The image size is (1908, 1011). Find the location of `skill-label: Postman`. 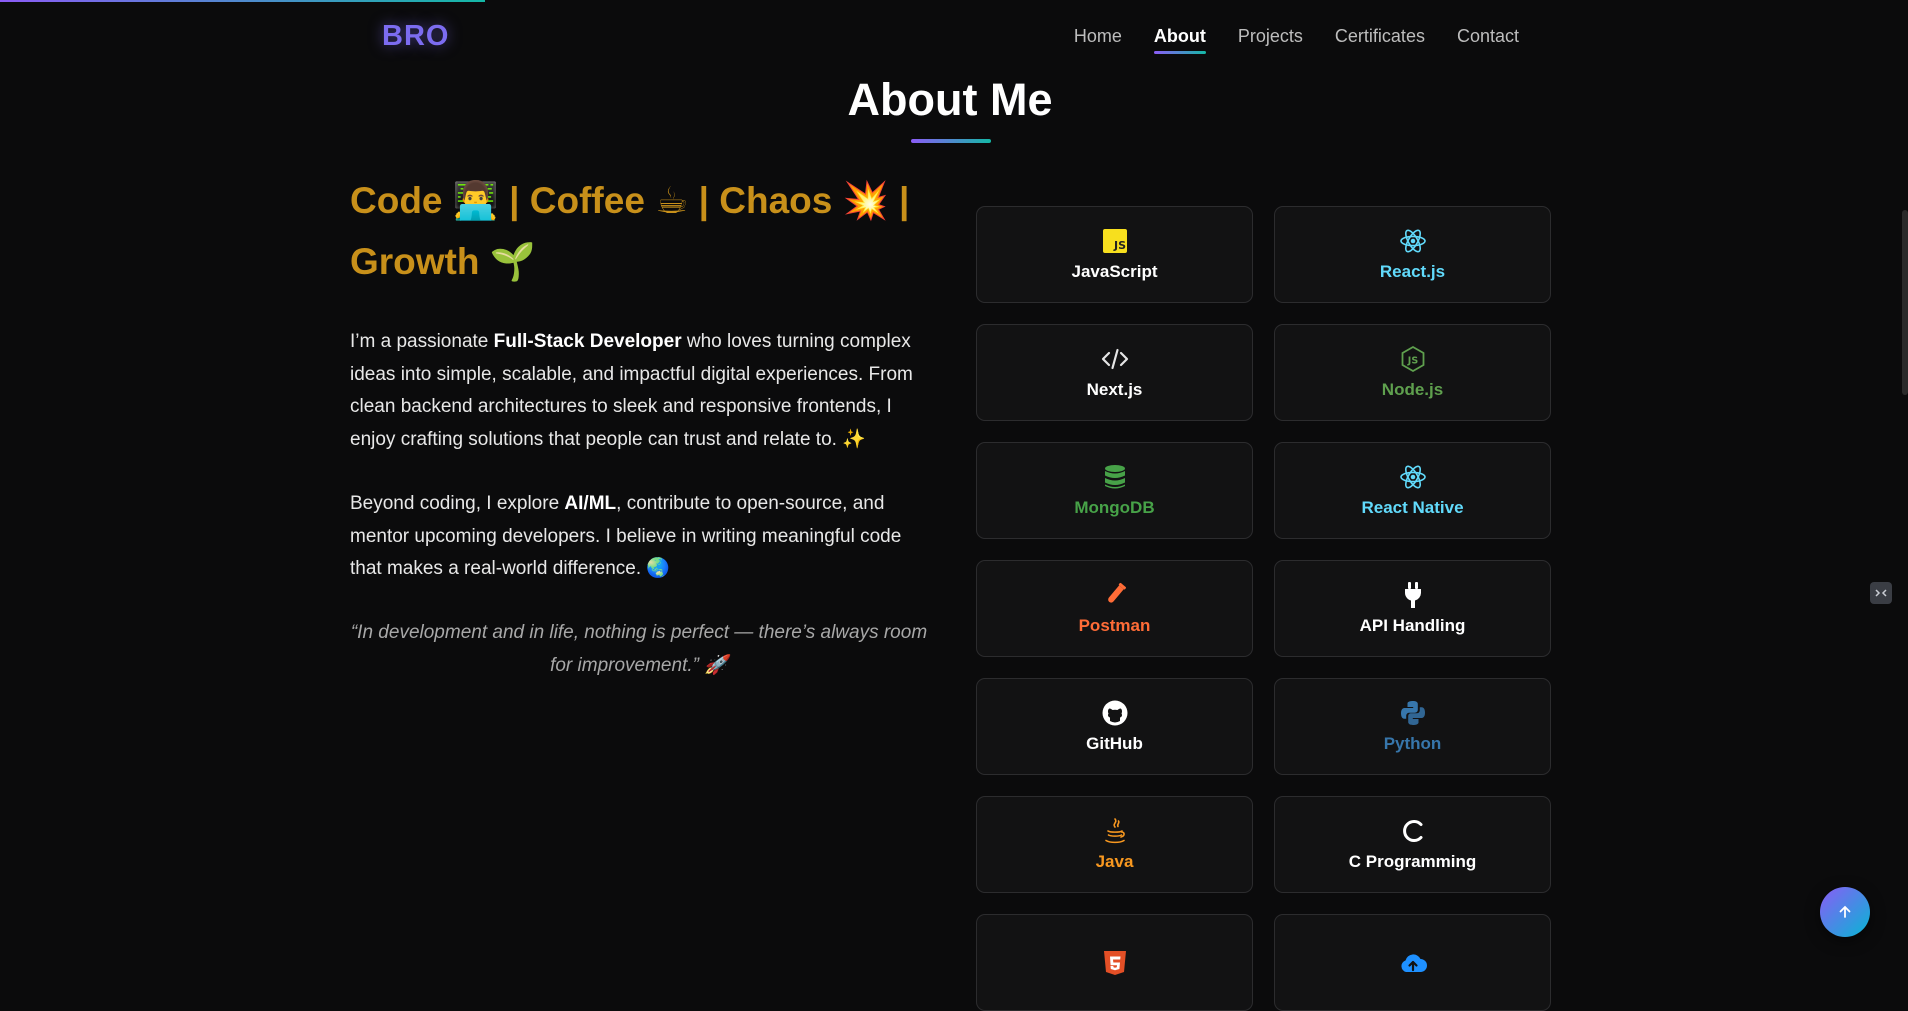

skill-label: Postman is located at coordinates (1114, 625).